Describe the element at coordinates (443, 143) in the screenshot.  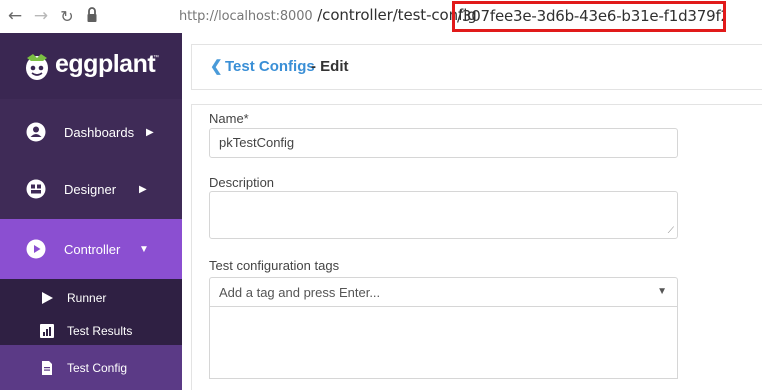
I see `name-input: pkTestConfig` at that location.